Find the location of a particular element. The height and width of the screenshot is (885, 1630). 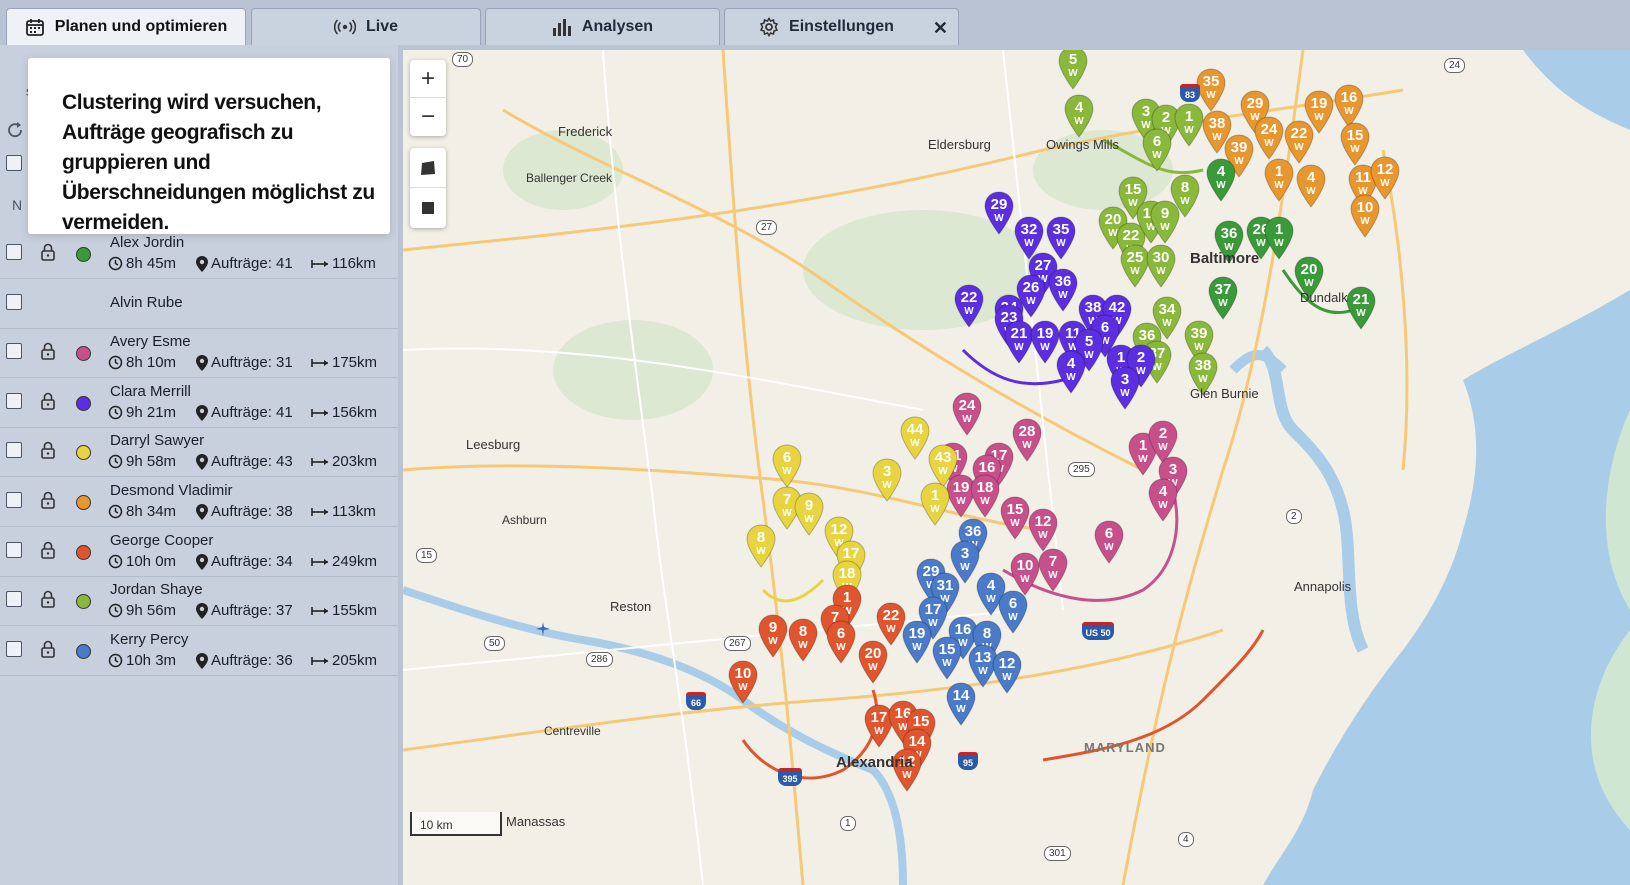

route-stop-pin: 22W is located at coordinates (969, 306).